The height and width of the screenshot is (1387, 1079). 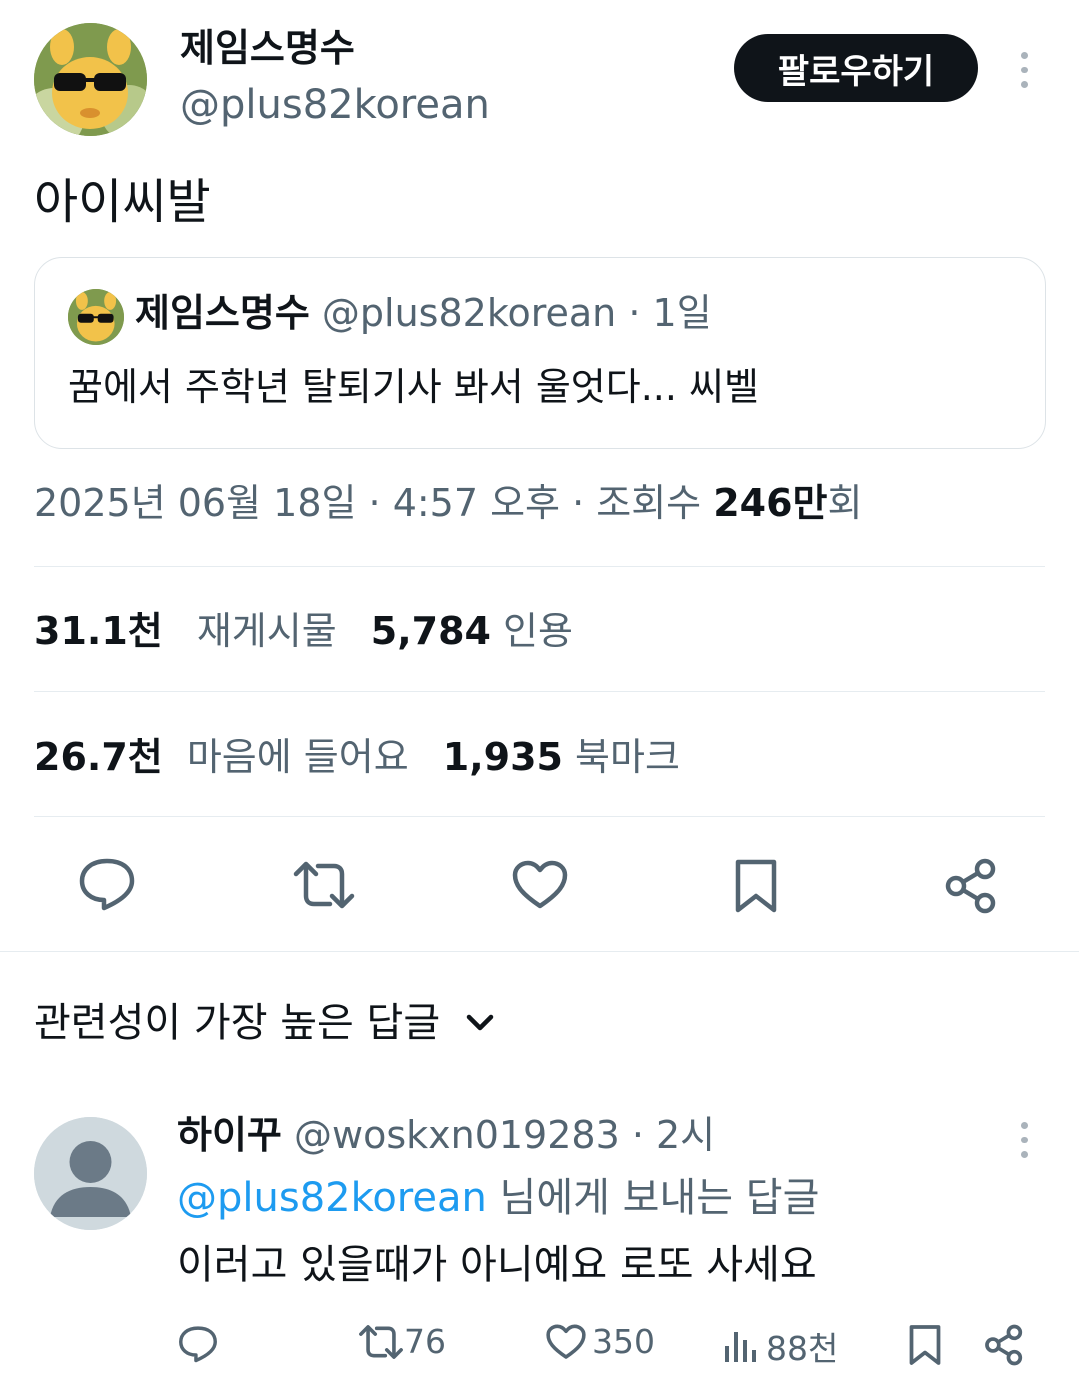 I want to click on reply-retweet-button: 76, so click(x=402, y=1341).